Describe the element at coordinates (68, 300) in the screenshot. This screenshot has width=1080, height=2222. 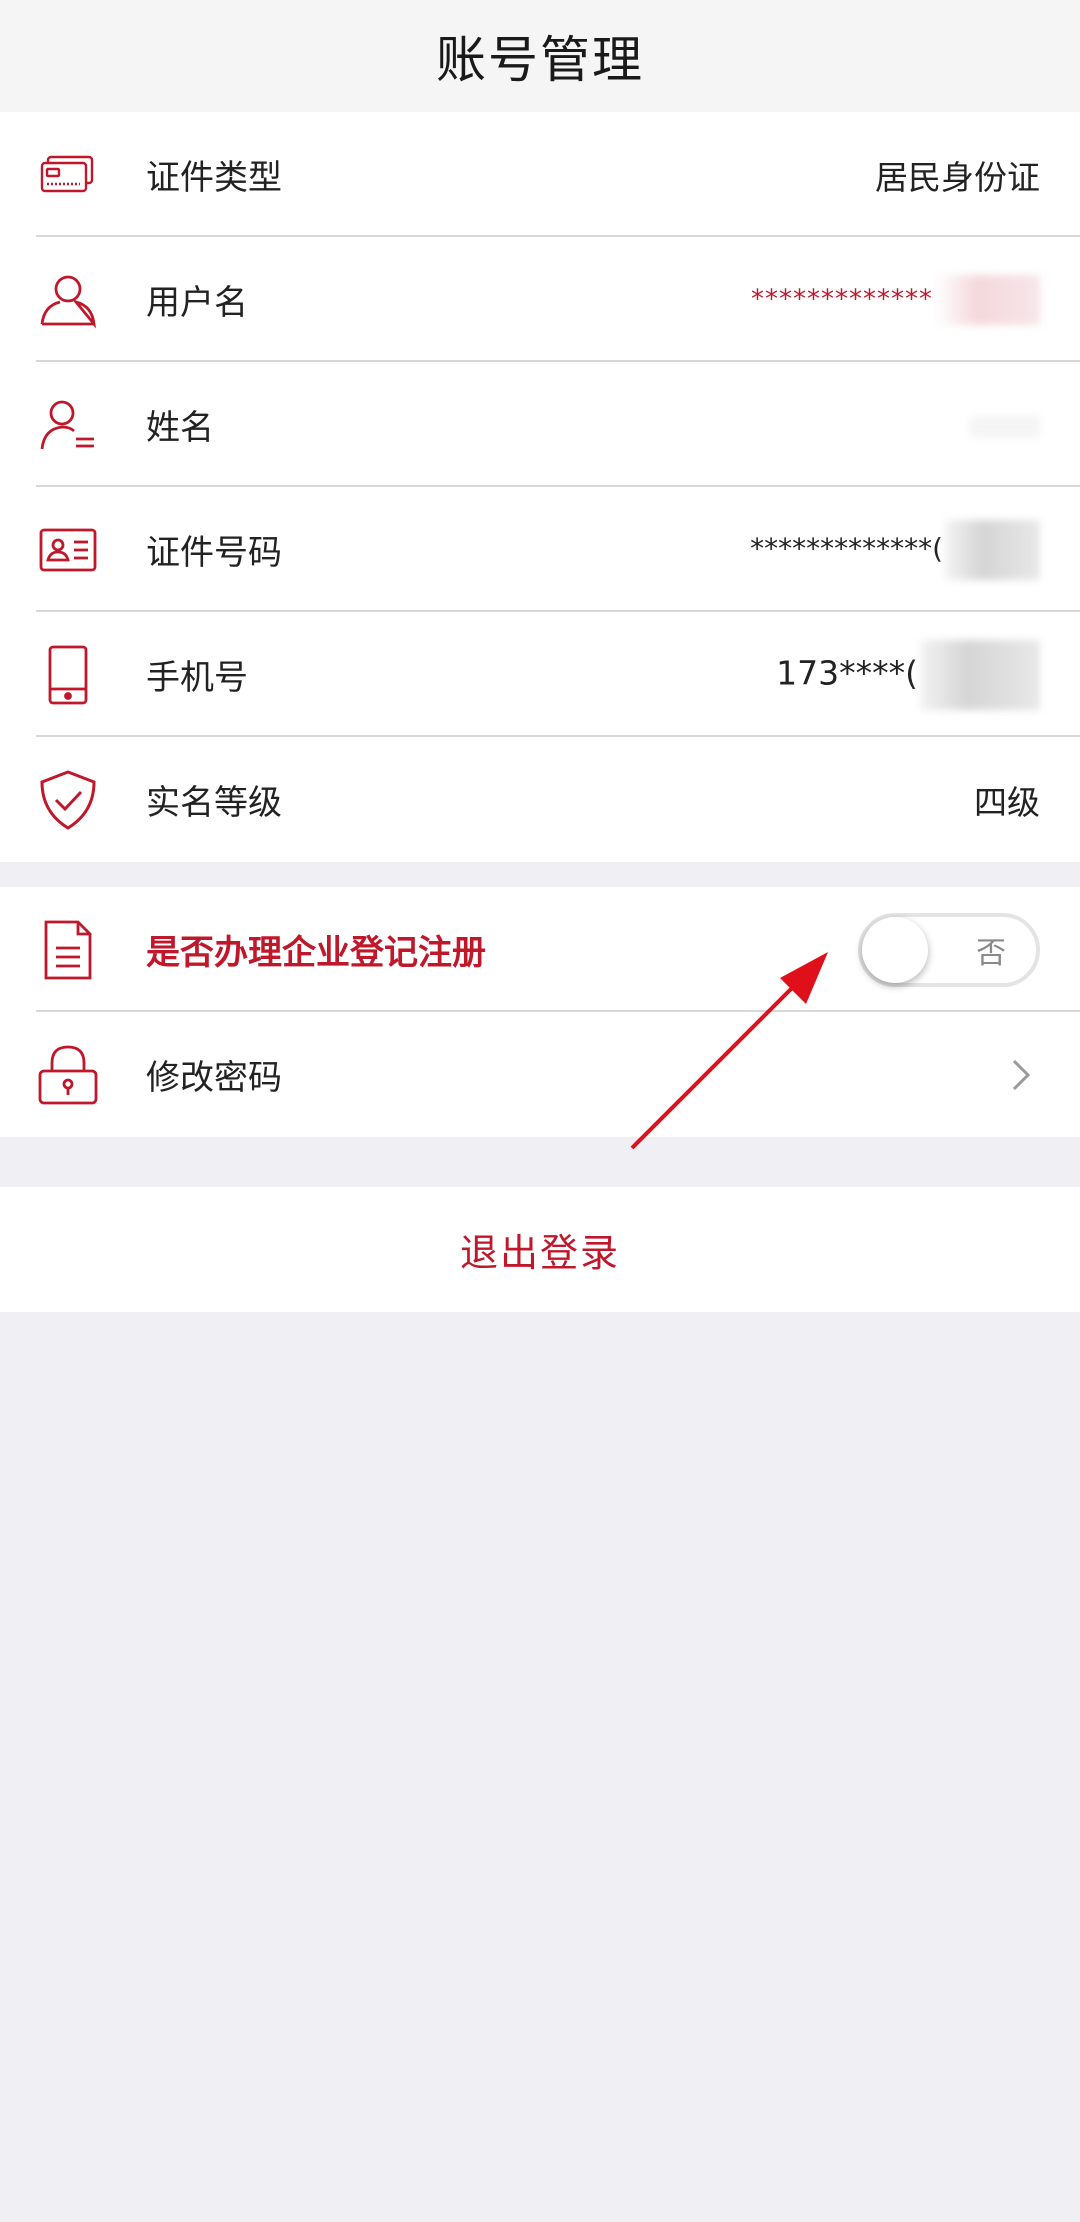
I see `user-icon` at that location.